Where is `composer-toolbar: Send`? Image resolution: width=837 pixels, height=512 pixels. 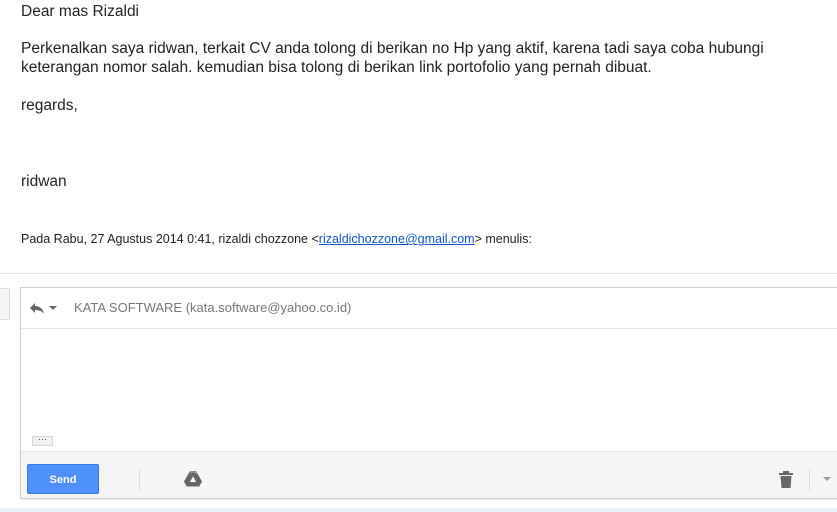 composer-toolbar: Send is located at coordinates (429, 474).